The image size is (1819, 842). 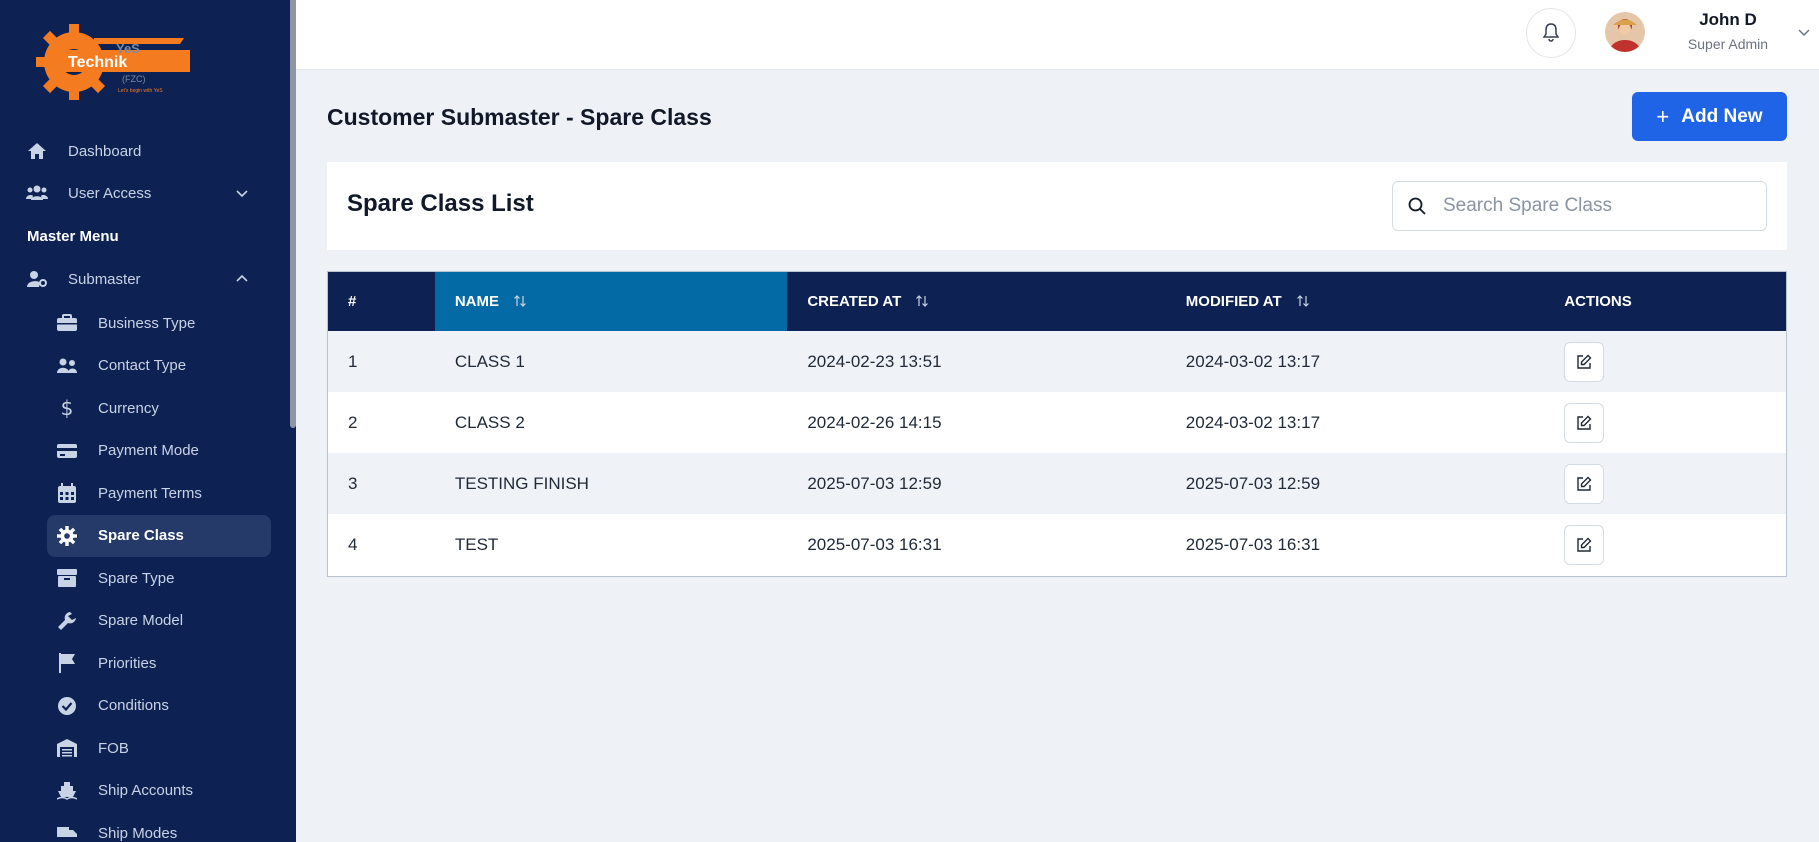 I want to click on sidebar-item-payment-mode: Payment Mode, so click(x=159, y=451).